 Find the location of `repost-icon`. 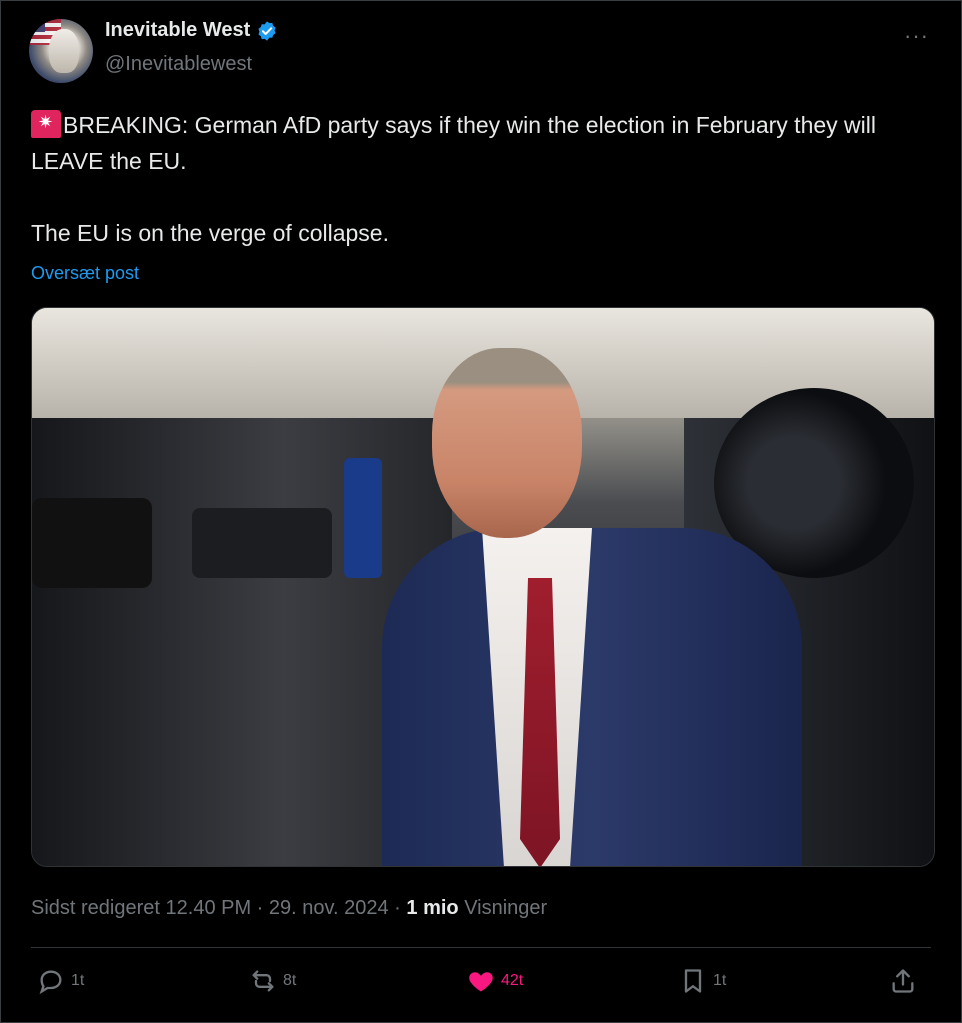

repost-icon is located at coordinates (263, 981).